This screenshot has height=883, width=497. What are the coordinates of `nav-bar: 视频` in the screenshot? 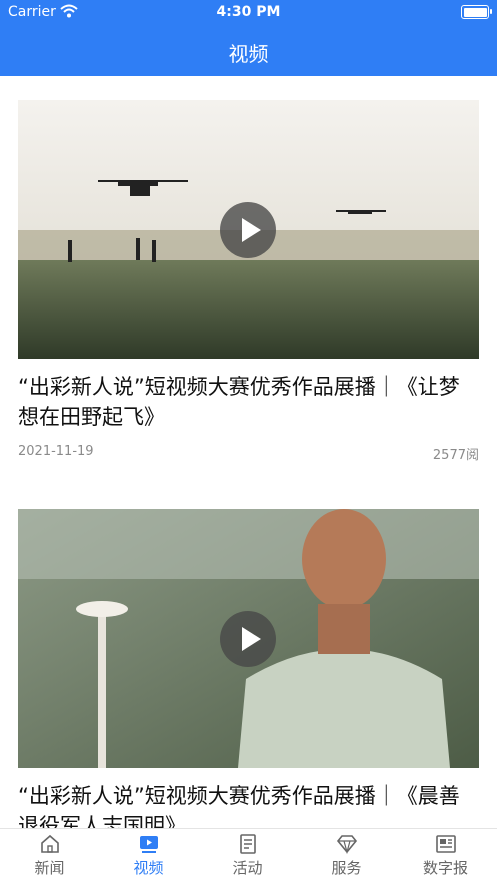 It's located at (248, 51).